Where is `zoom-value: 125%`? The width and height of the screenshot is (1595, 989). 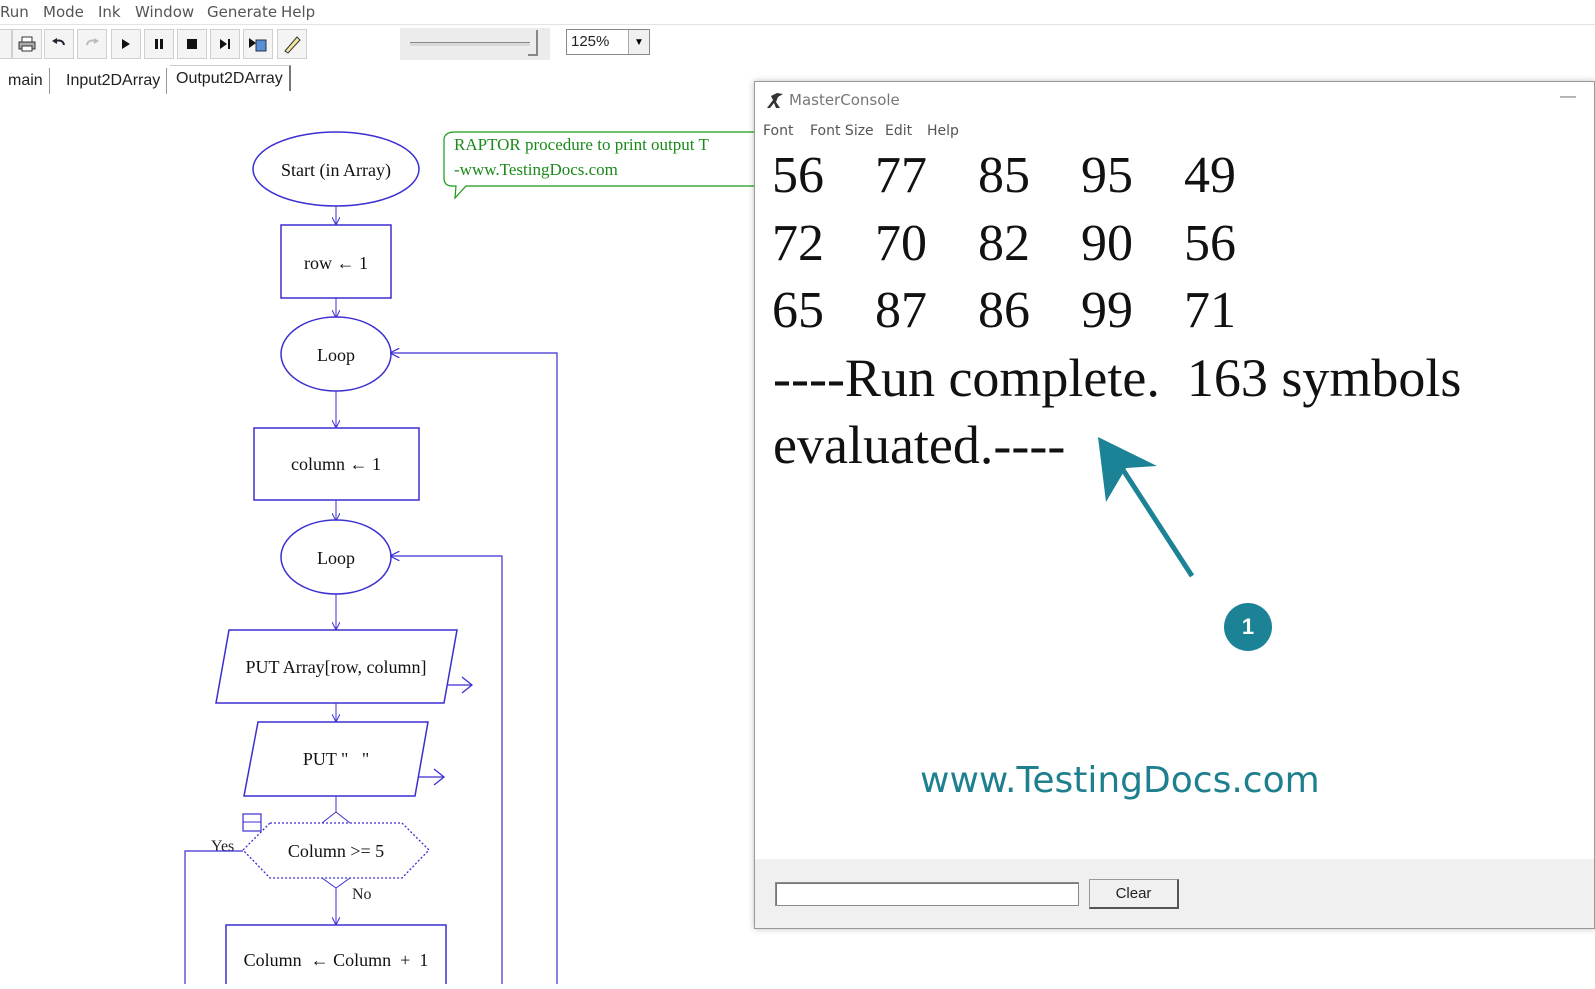
zoom-value: 125% is located at coordinates (590, 41).